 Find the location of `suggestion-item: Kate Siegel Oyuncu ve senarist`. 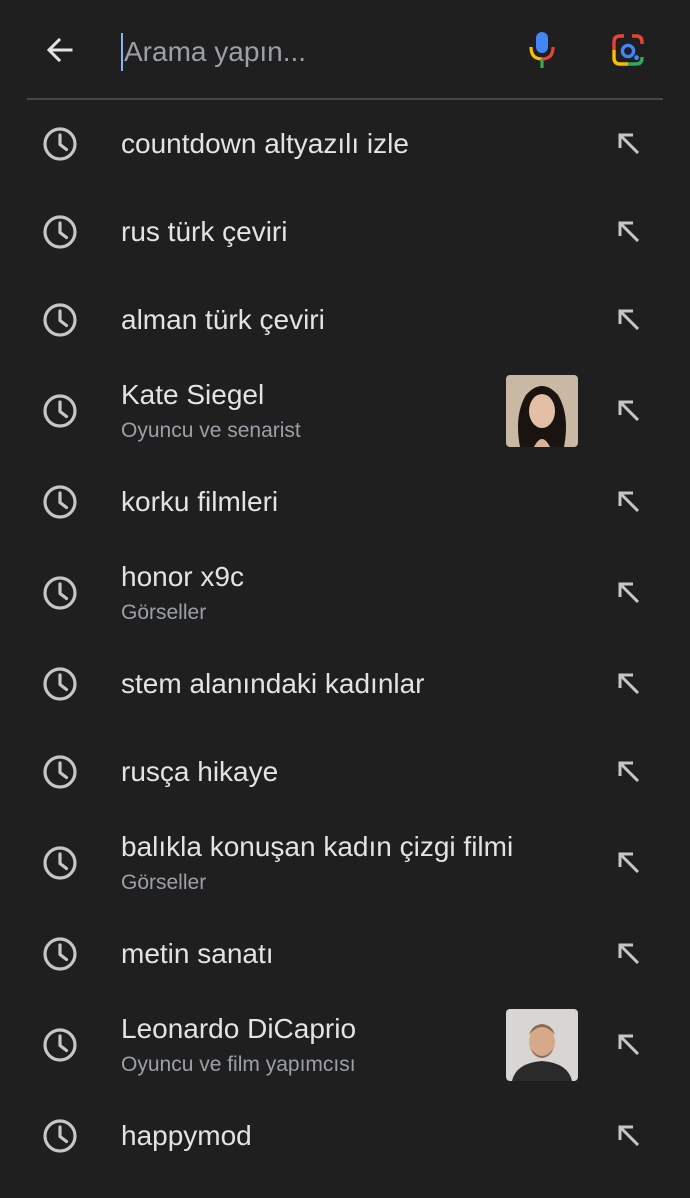

suggestion-item: Kate Siegel Oyuncu ve senarist is located at coordinates (345, 411).